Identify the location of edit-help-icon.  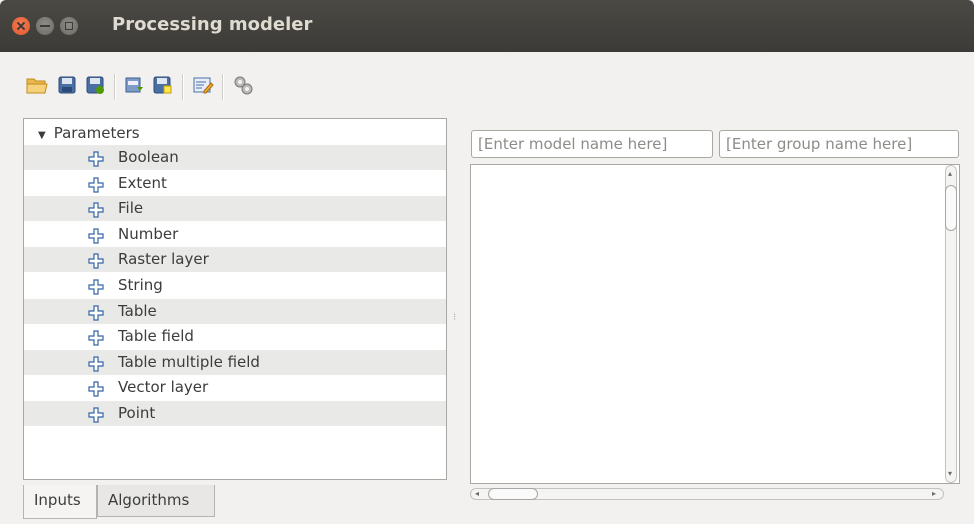
(203, 85).